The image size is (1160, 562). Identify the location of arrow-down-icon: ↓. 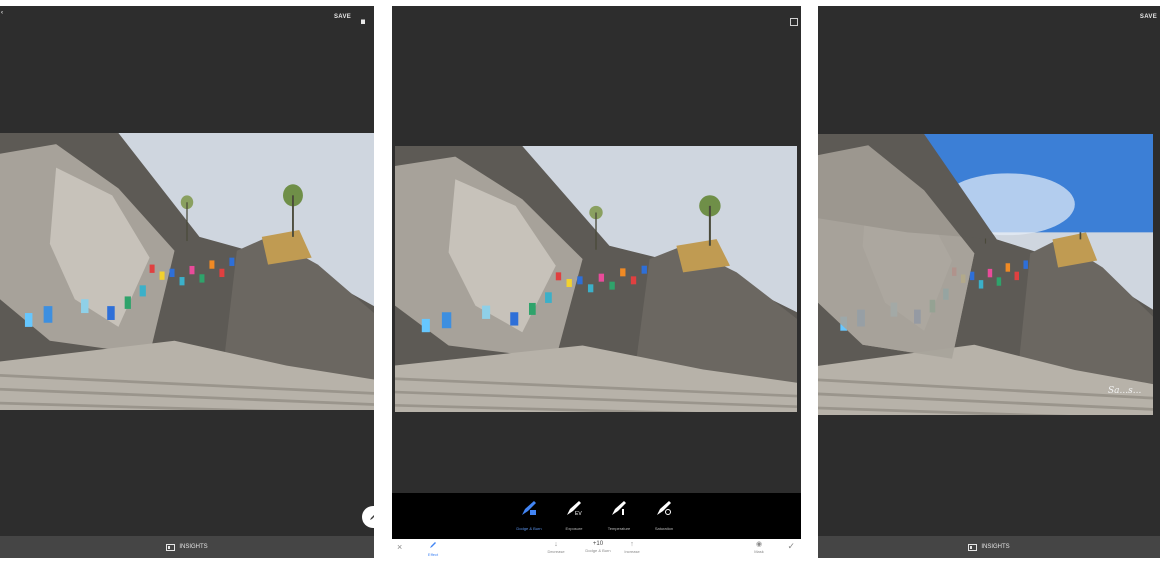
(556, 544).